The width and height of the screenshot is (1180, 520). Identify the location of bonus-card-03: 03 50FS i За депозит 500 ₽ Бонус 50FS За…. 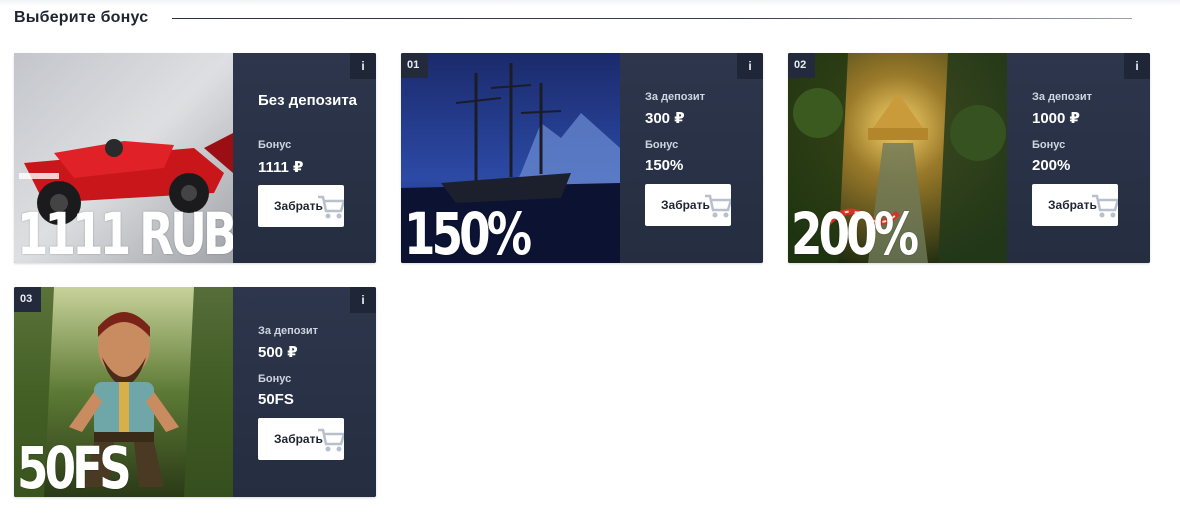
(195, 392).